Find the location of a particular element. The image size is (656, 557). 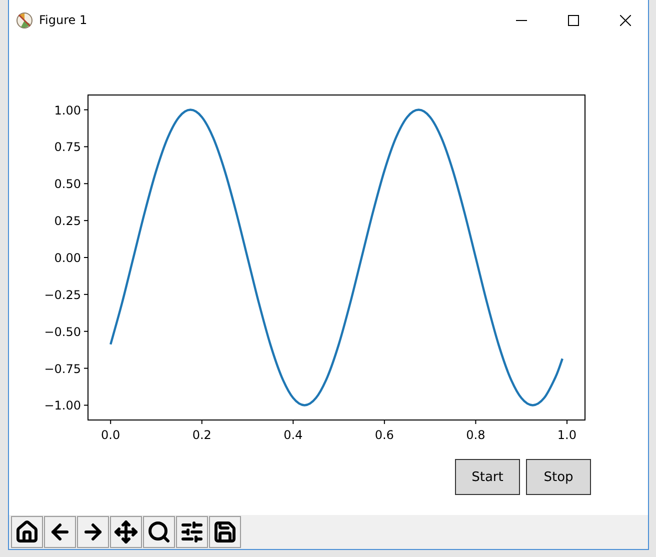

home-icon is located at coordinates (27, 532).